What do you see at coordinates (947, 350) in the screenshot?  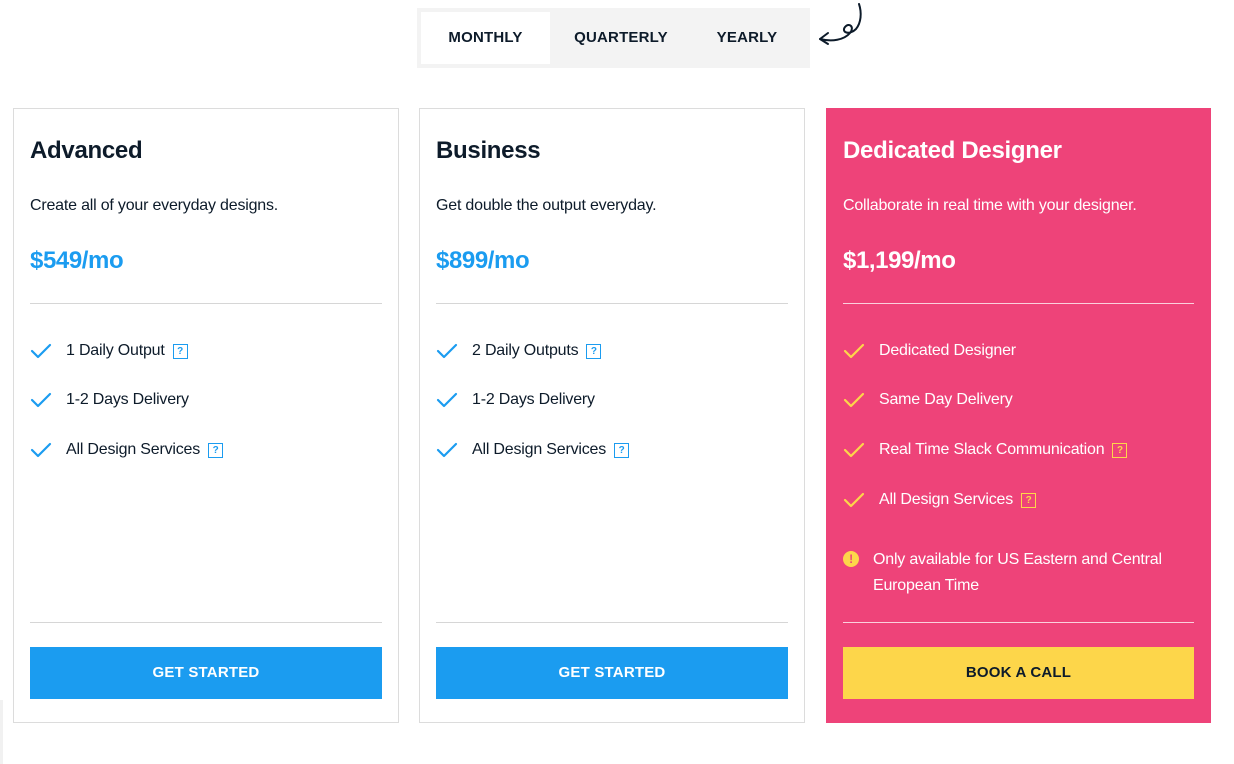 I see `feature-label: Dedicated Designer` at bounding box center [947, 350].